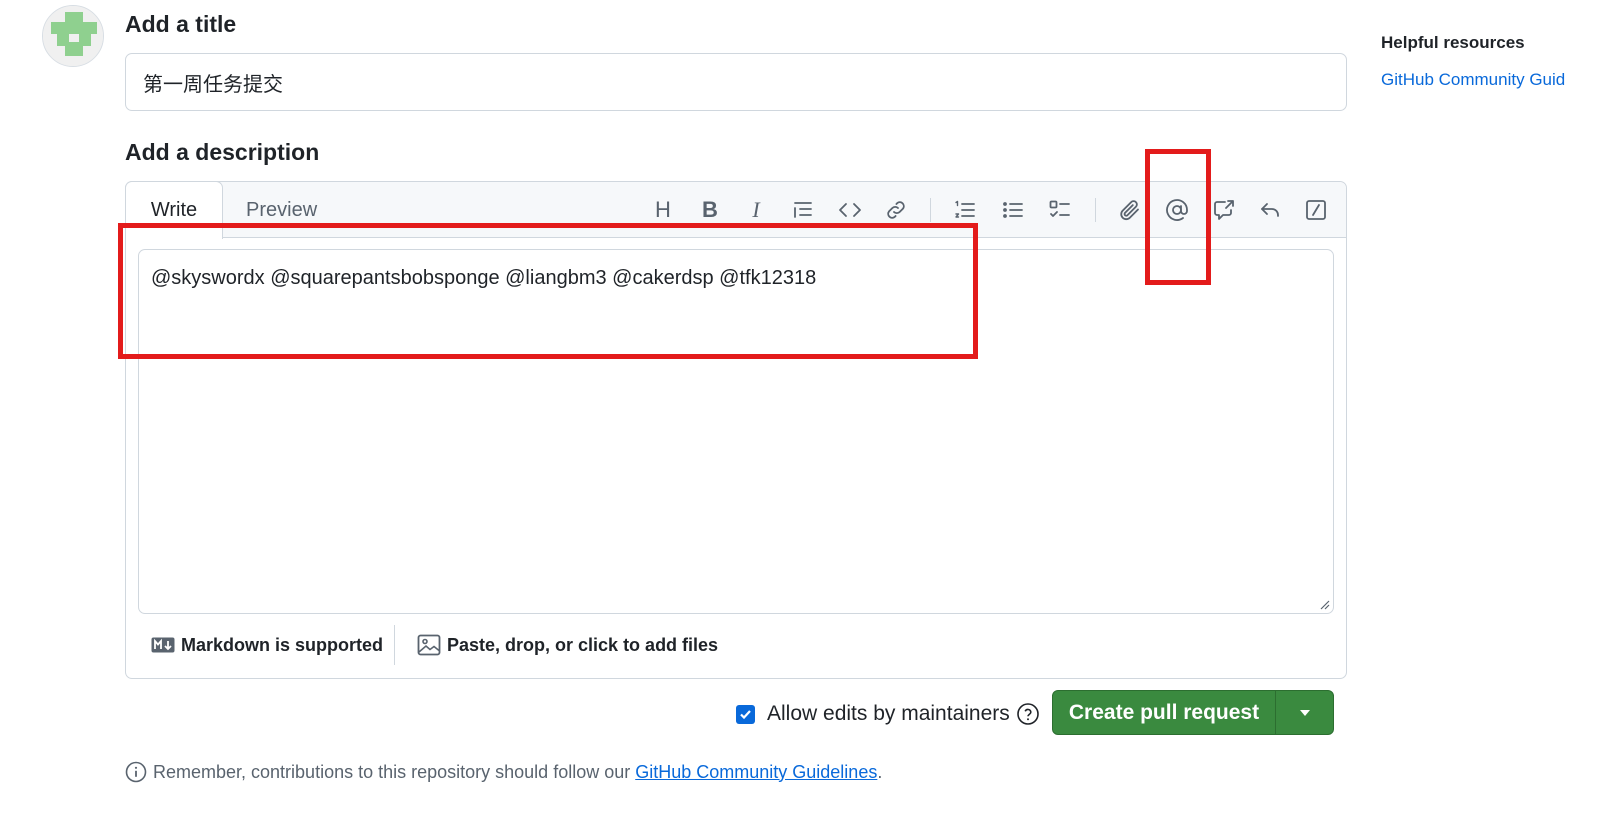 The width and height of the screenshot is (1618, 831). Describe the element at coordinates (222, 152) in the screenshot. I see `description-label: Add a description` at that location.